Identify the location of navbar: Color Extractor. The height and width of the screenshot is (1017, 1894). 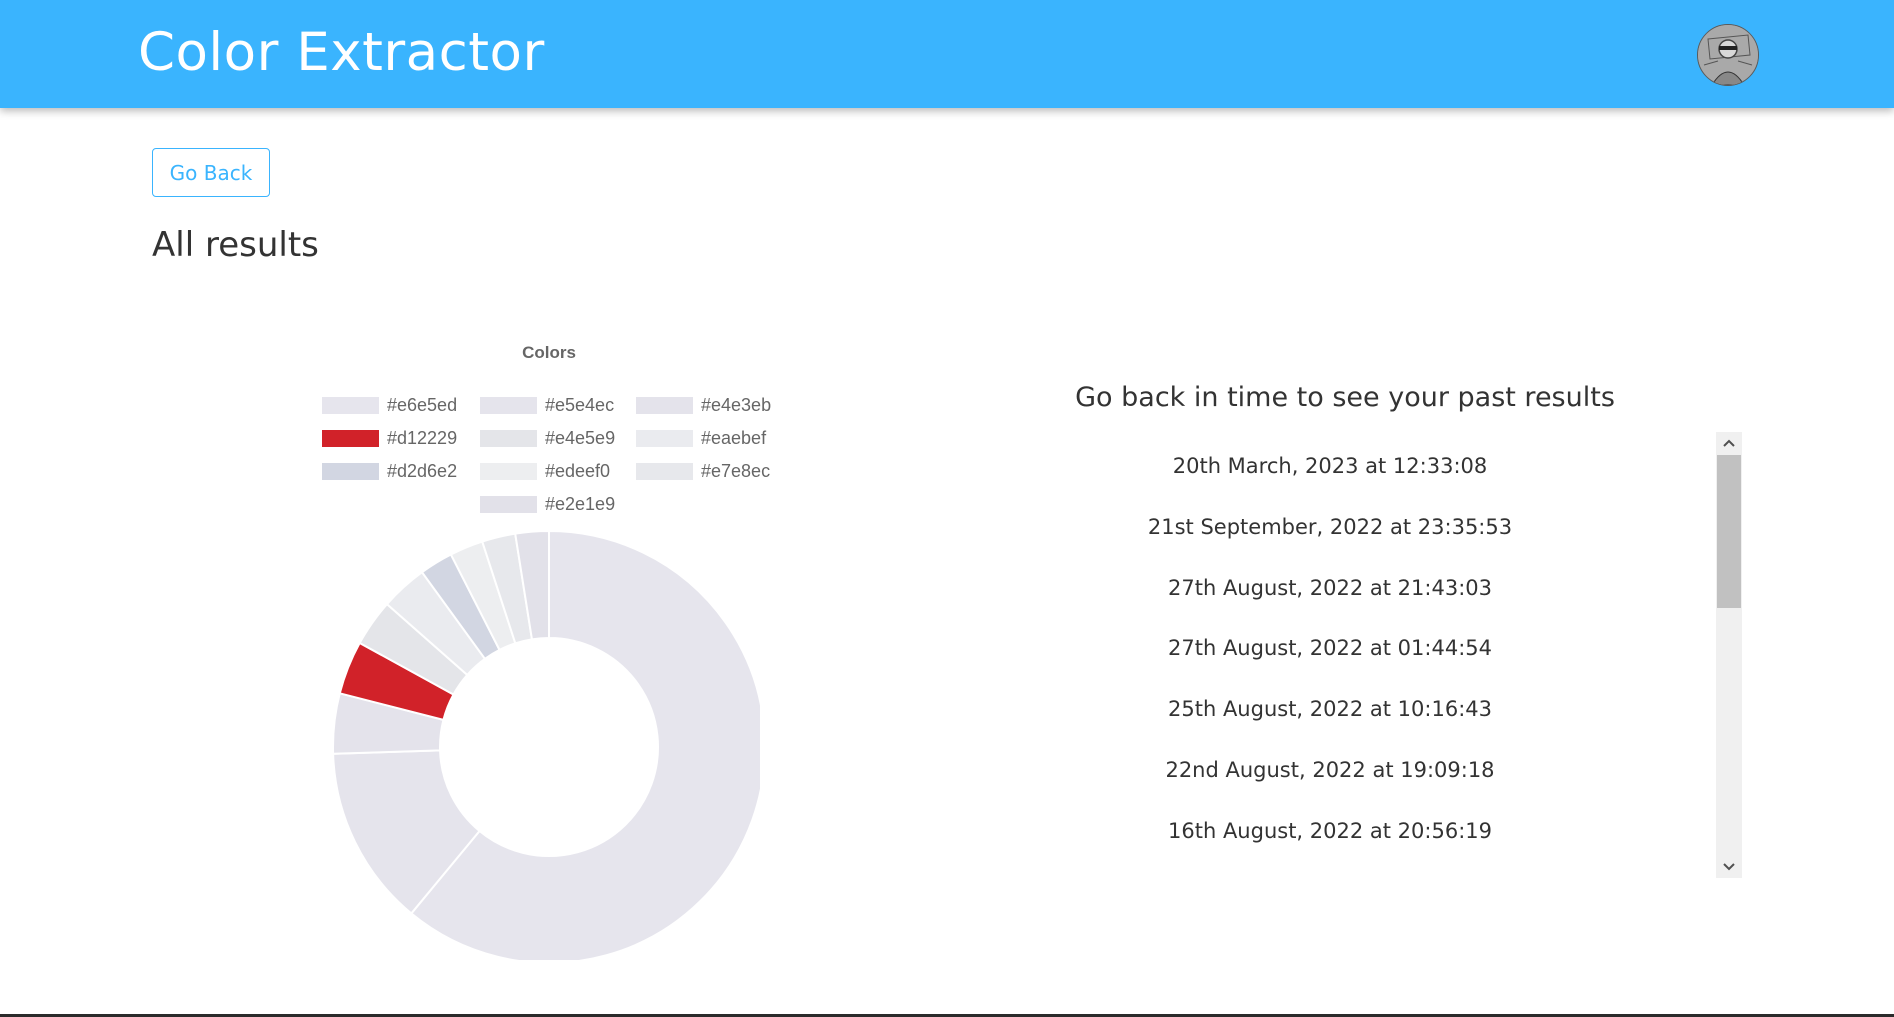
(947, 54).